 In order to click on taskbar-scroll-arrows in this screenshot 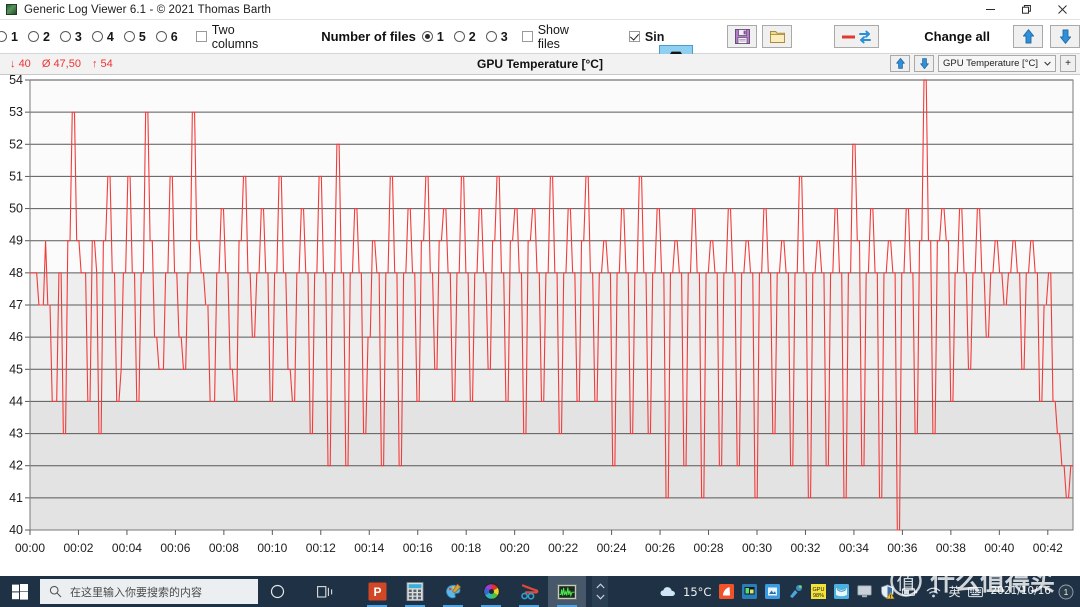, I will do `click(600, 591)`.